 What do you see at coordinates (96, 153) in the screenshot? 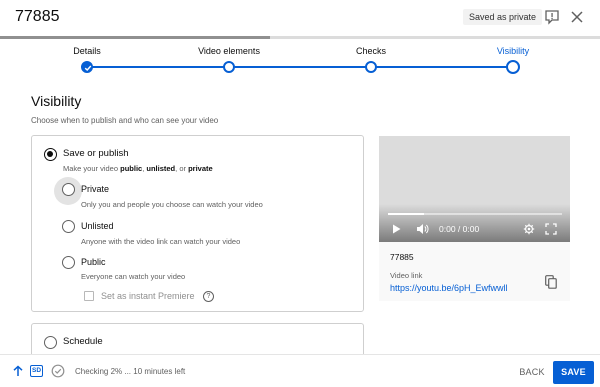
I see `save-or-publish-label: Save or publish` at bounding box center [96, 153].